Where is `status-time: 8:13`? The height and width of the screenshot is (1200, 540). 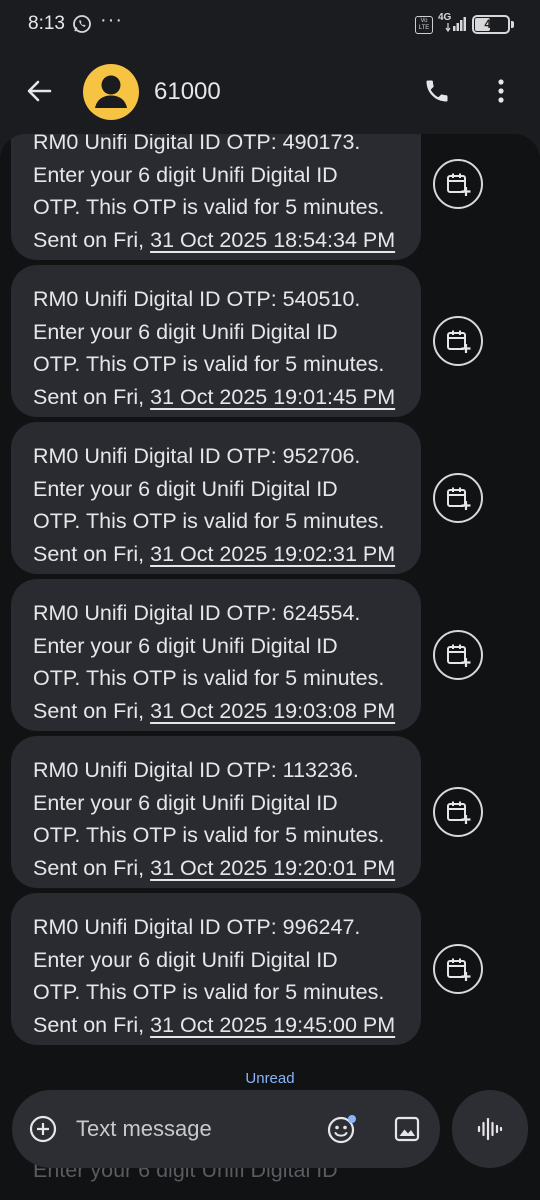 status-time: 8:13 is located at coordinates (46, 23).